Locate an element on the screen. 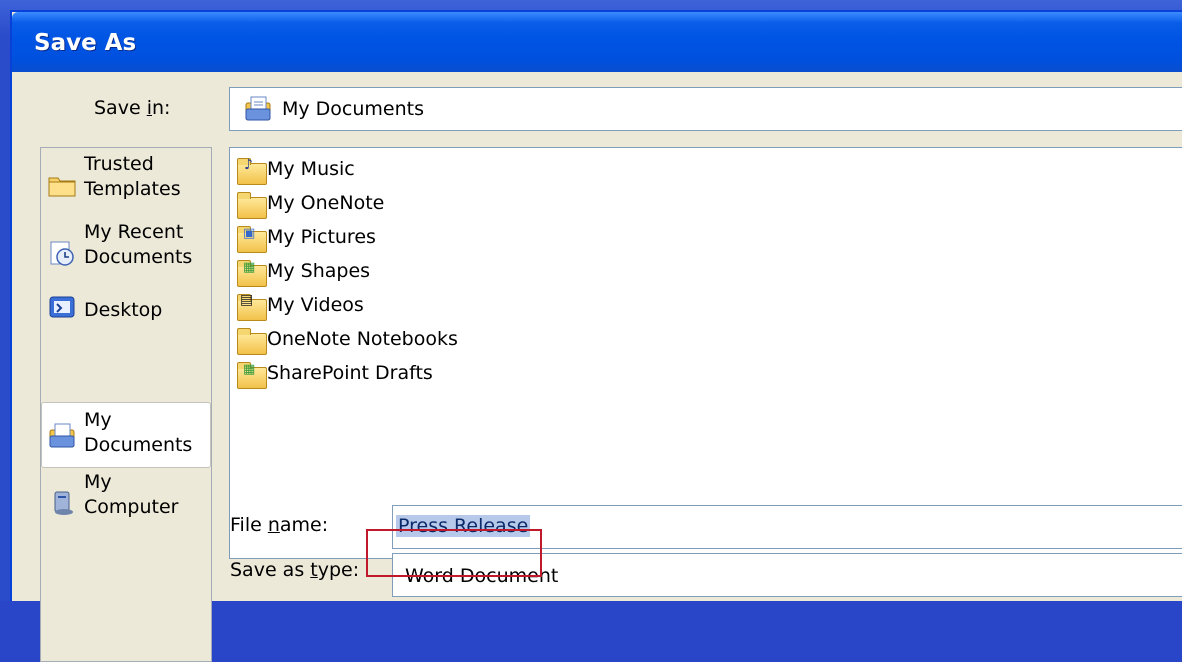 The image size is (1182, 662). file-name: My Music is located at coordinates (311, 169).